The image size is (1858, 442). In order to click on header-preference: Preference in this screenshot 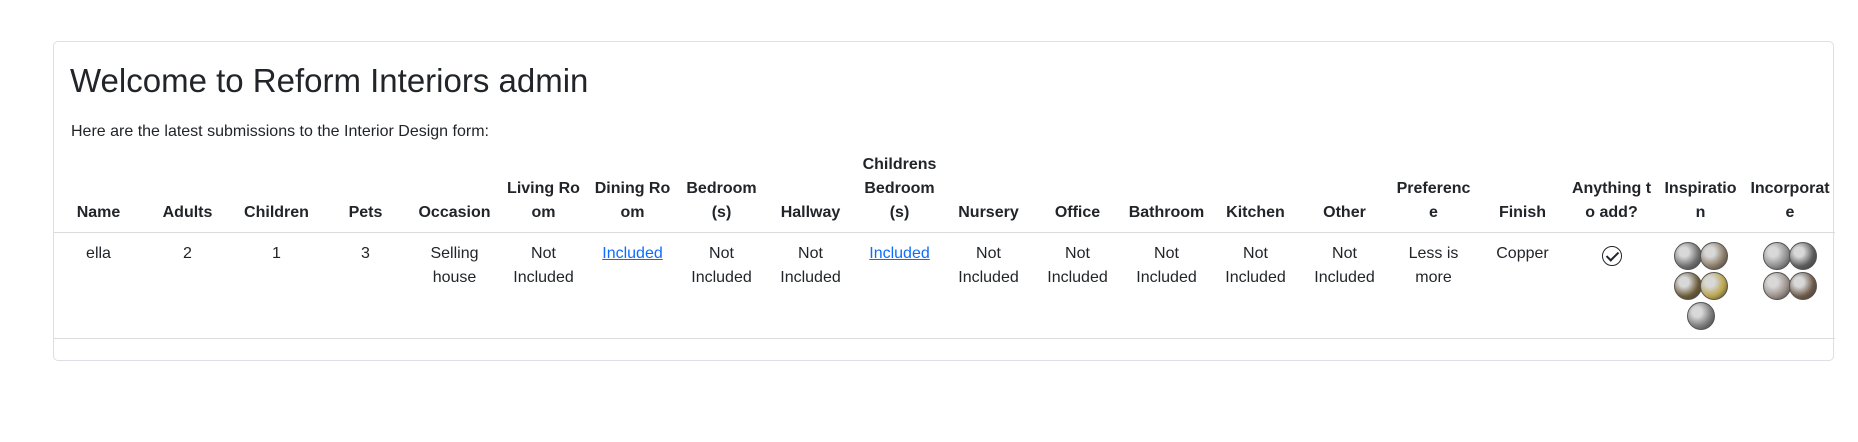, I will do `click(1433, 191)`.